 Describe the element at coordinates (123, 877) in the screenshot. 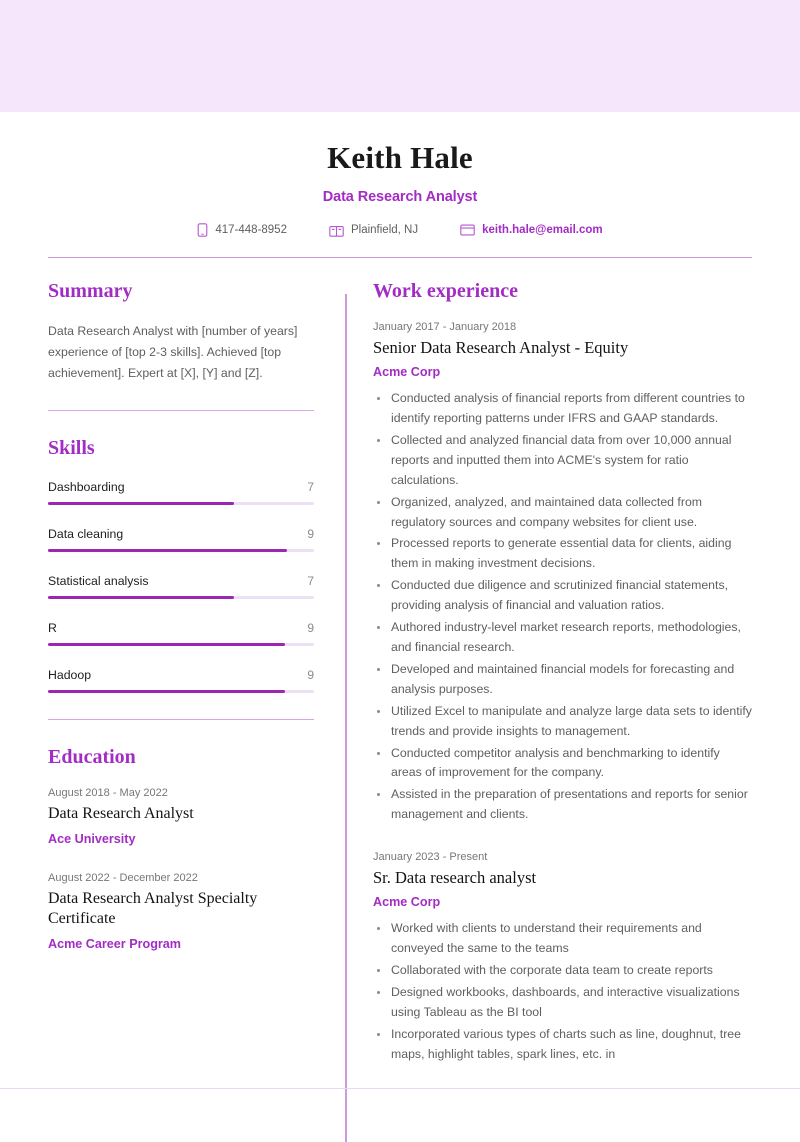

I see `education-date: August 2022 - December 2022` at that location.